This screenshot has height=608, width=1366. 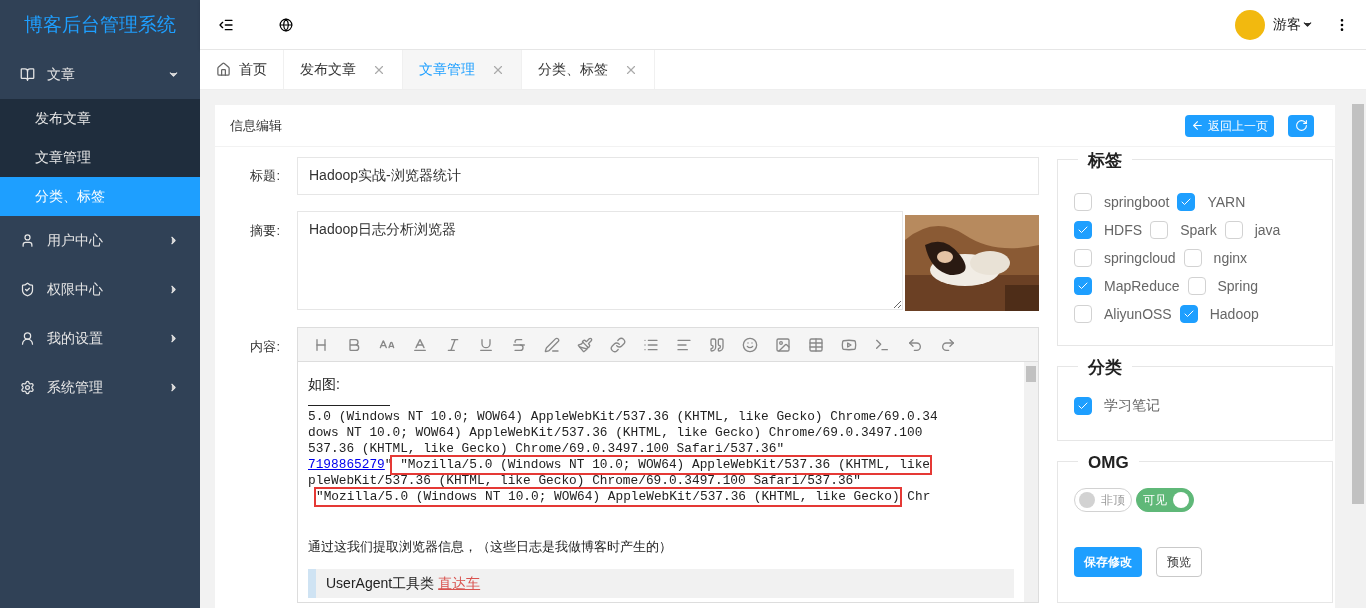 I want to click on settings-icon, so click(x=27, y=387).